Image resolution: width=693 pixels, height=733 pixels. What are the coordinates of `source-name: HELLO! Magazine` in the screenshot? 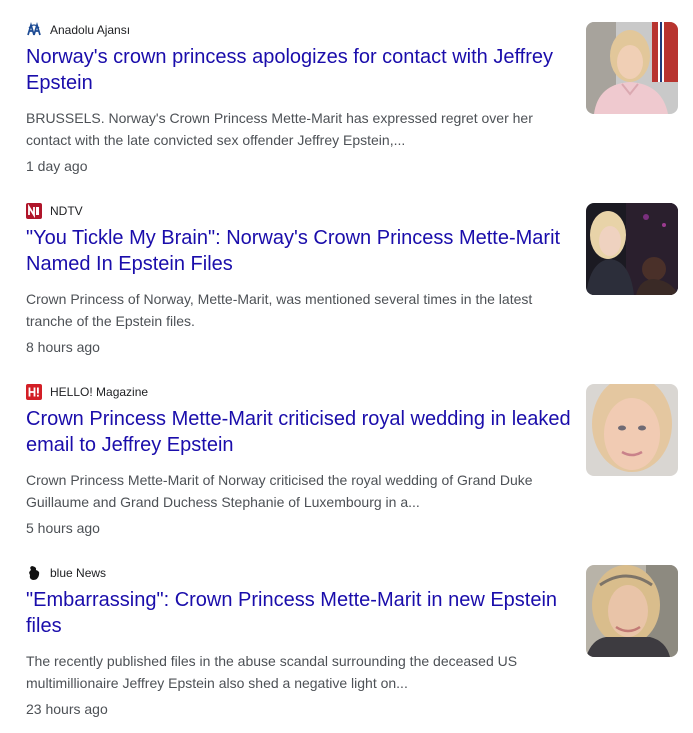 It's located at (99, 392).